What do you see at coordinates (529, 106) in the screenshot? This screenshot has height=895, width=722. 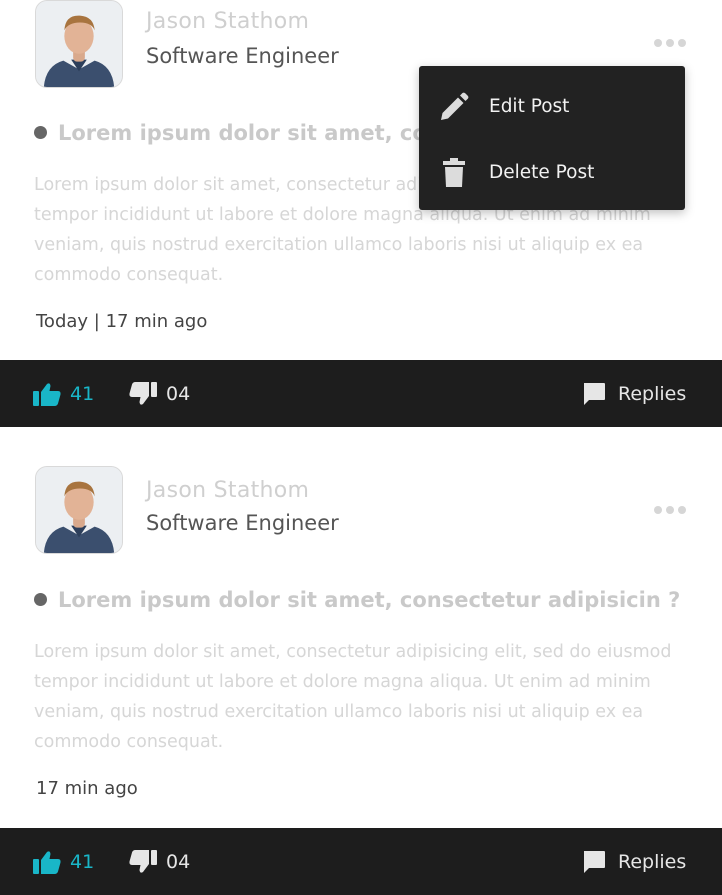 I see `edit-post-label: Edit Post` at bounding box center [529, 106].